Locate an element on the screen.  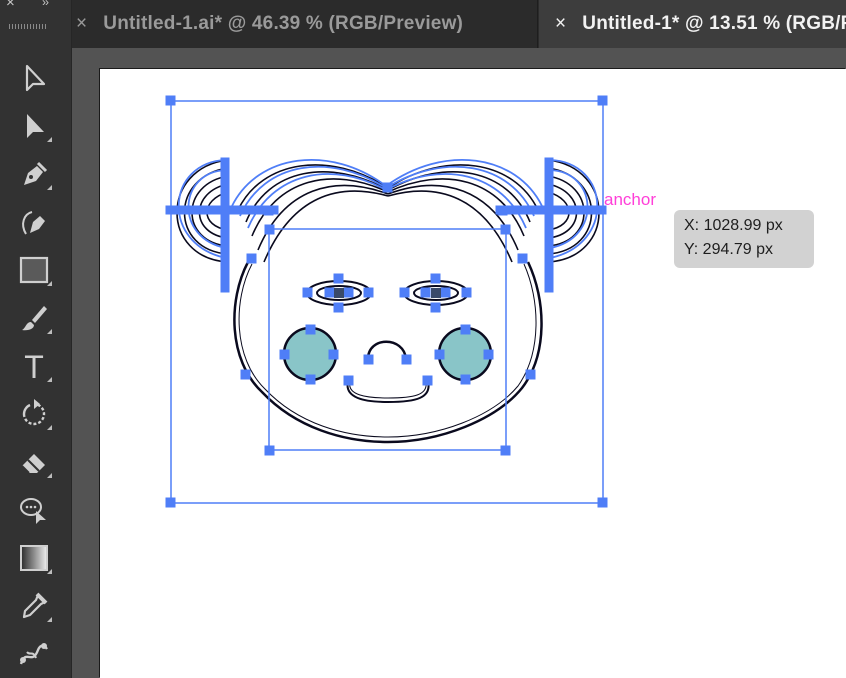
mouth-inner is located at coordinates (388, 390).